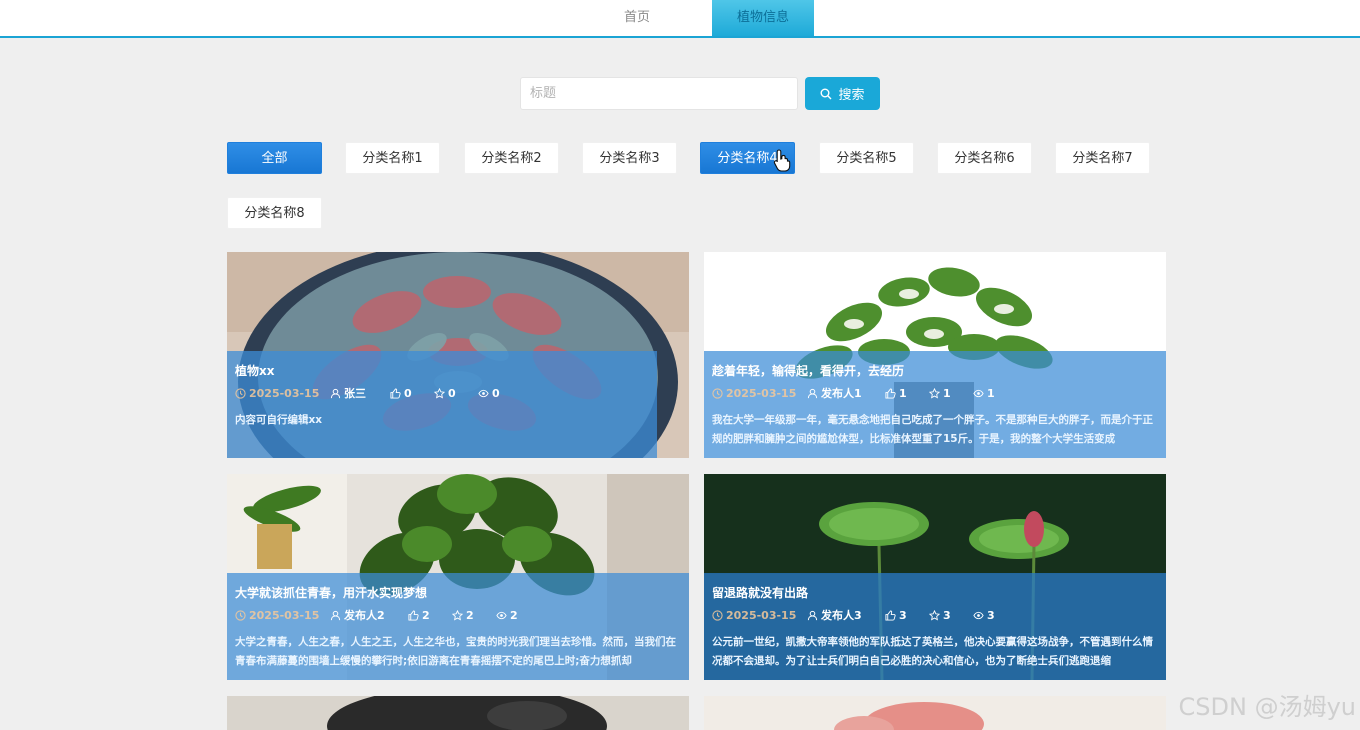  What do you see at coordinates (659, 93) in the screenshot?
I see `search-input` at bounding box center [659, 93].